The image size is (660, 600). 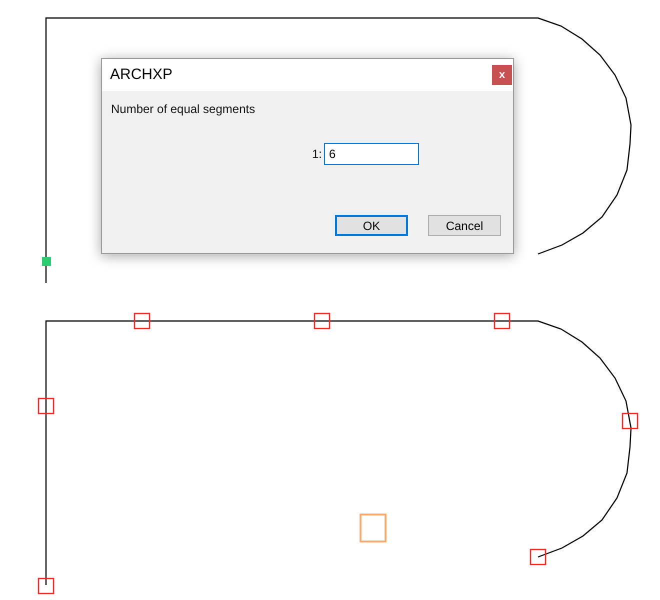 I want to click on dialog-button: Cancel, so click(x=464, y=225).